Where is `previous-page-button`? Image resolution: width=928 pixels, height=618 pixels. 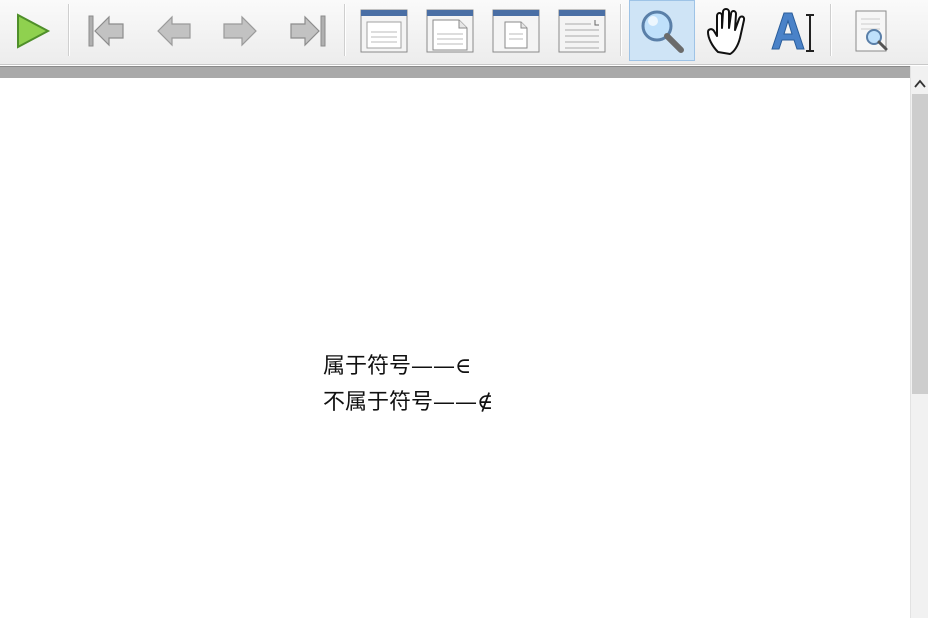 previous-page-button is located at coordinates (174, 30).